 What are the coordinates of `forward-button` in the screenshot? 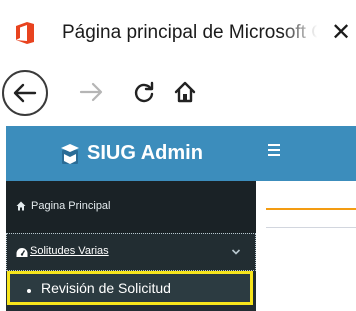 It's located at (91, 92).